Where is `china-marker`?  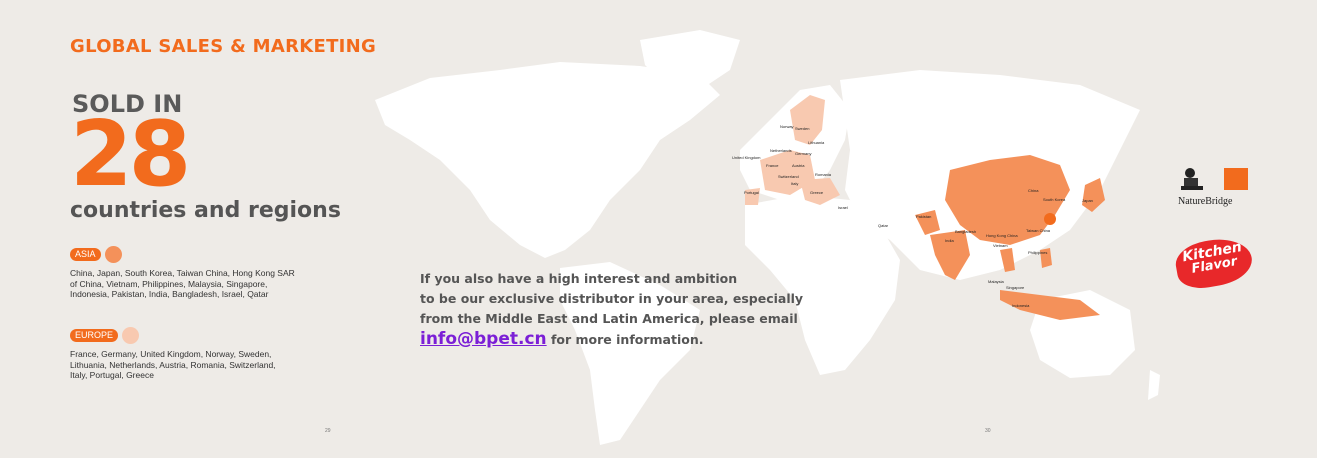 china-marker is located at coordinates (1050, 219).